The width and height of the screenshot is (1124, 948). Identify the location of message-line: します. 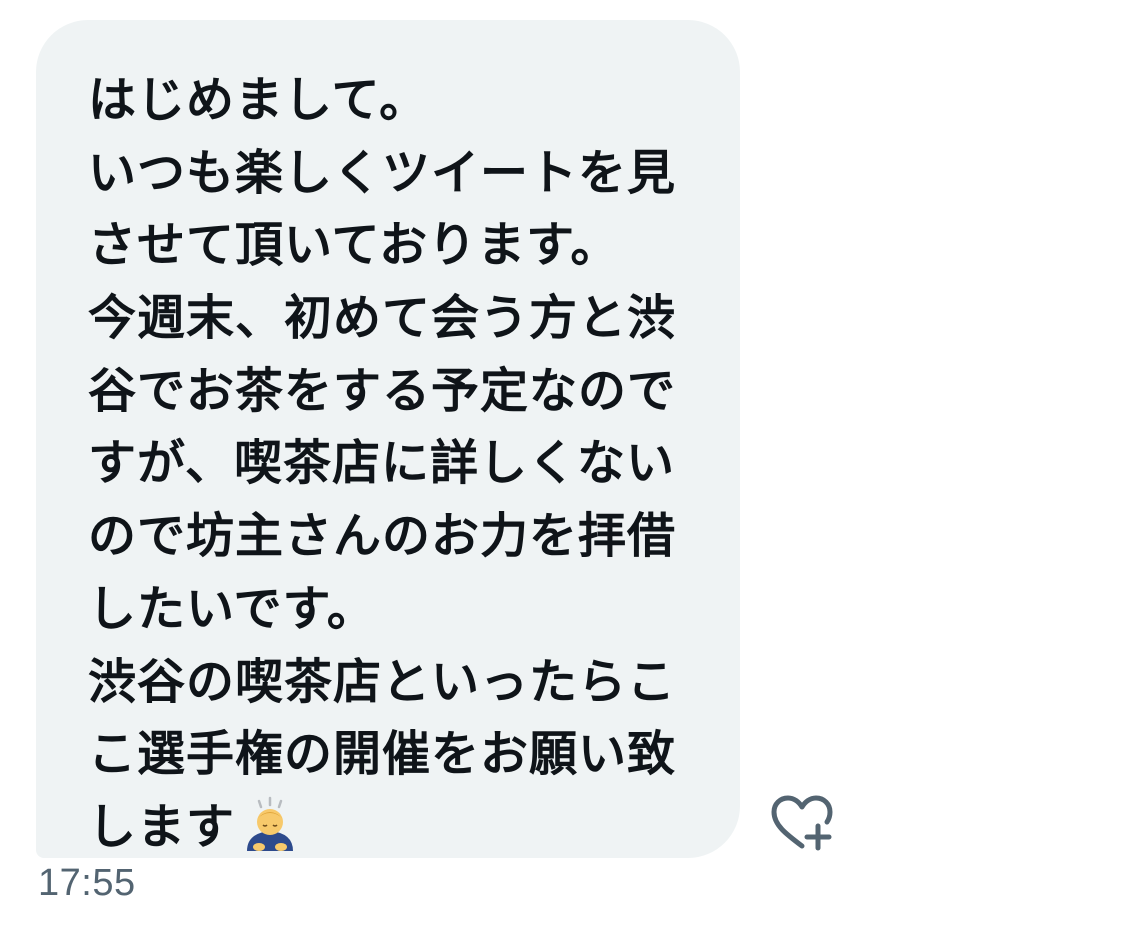
(162, 826).